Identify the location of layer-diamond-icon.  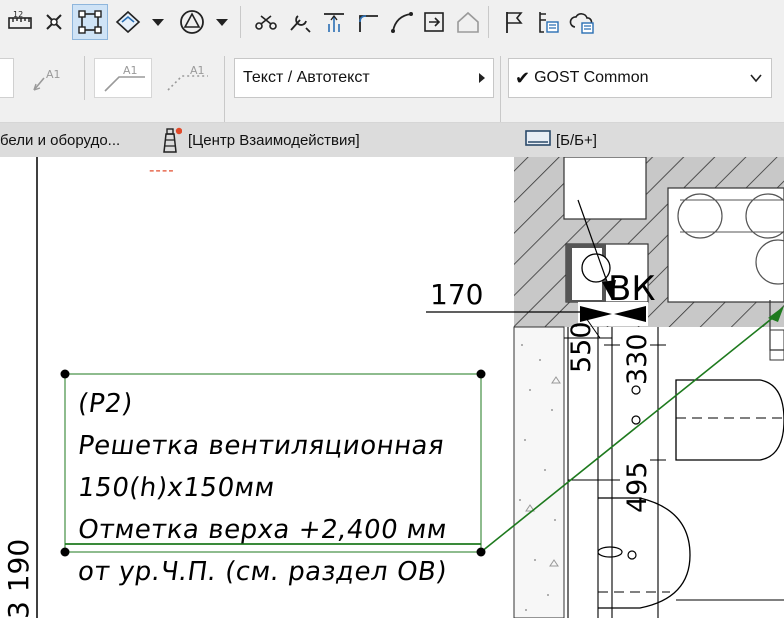
(128, 22).